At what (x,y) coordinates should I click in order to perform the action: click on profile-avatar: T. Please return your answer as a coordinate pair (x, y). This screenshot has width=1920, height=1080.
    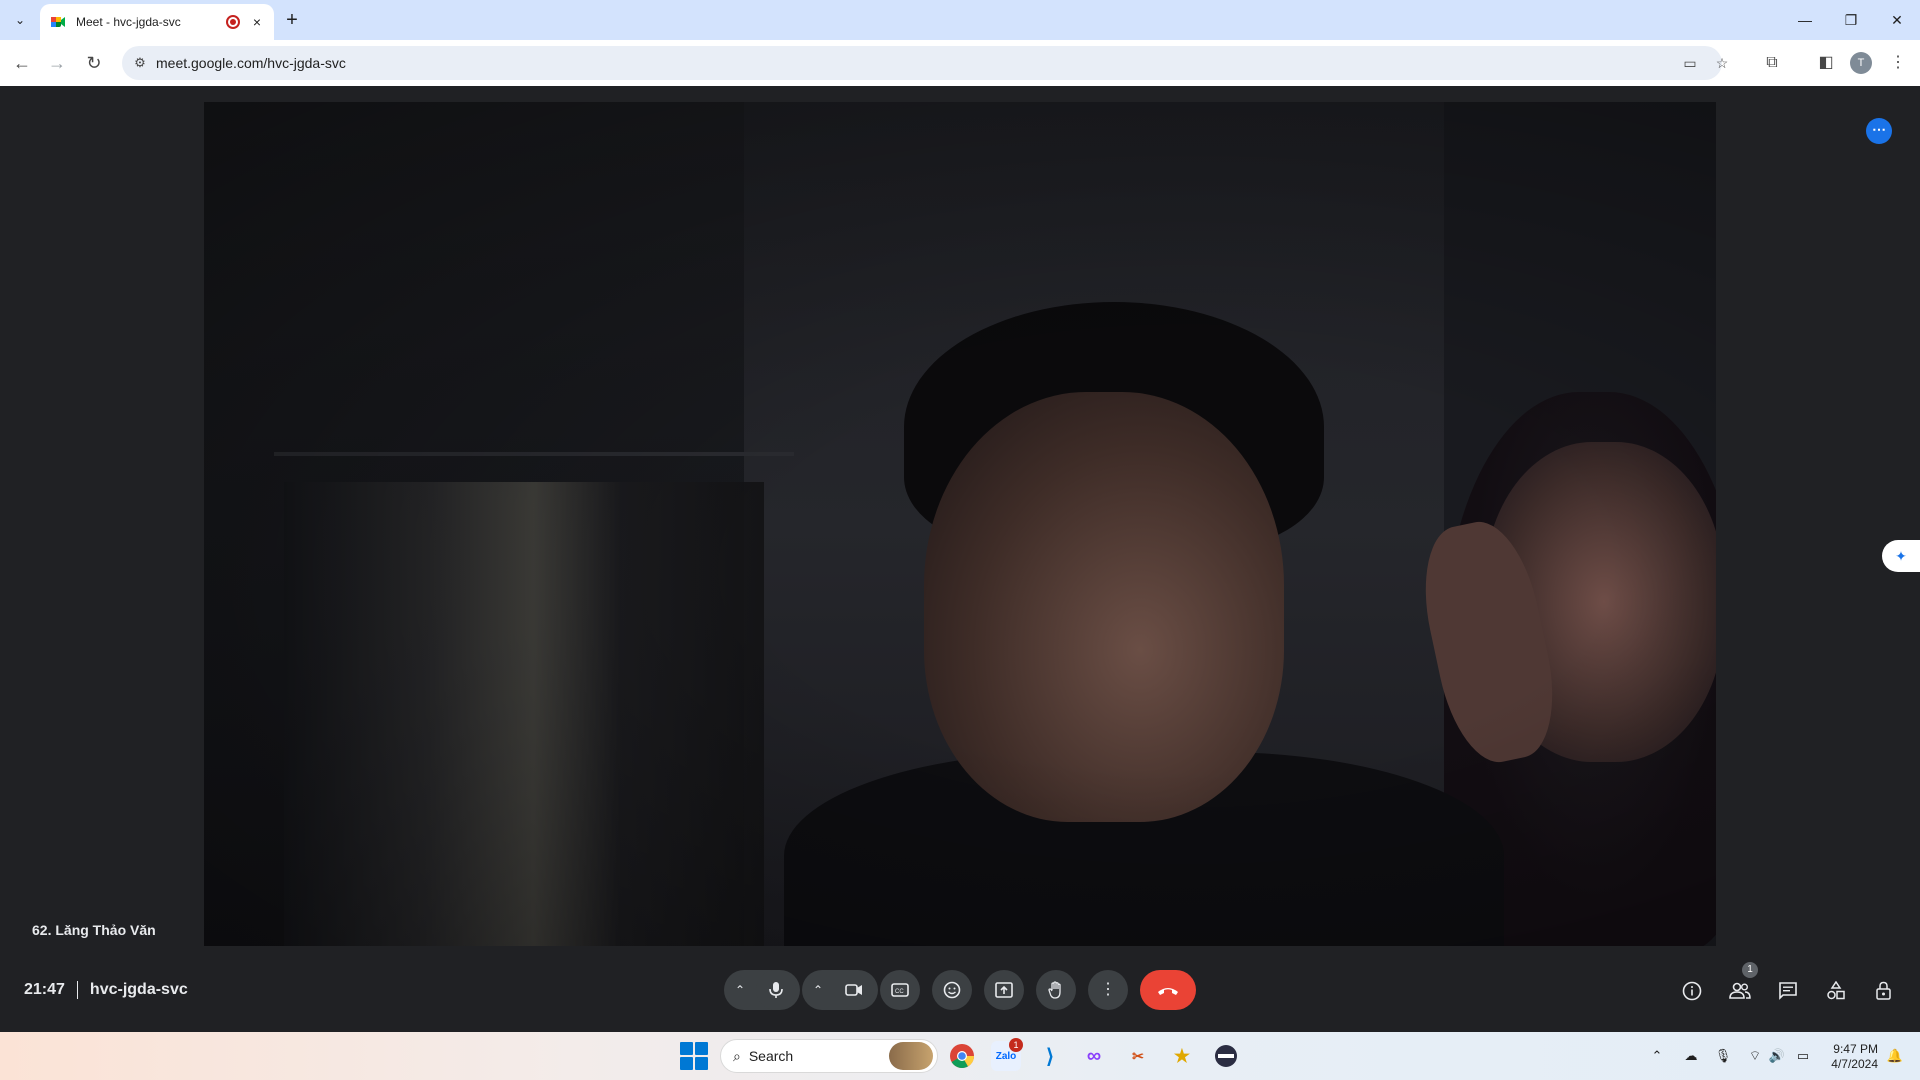
    Looking at the image, I should click on (1861, 63).